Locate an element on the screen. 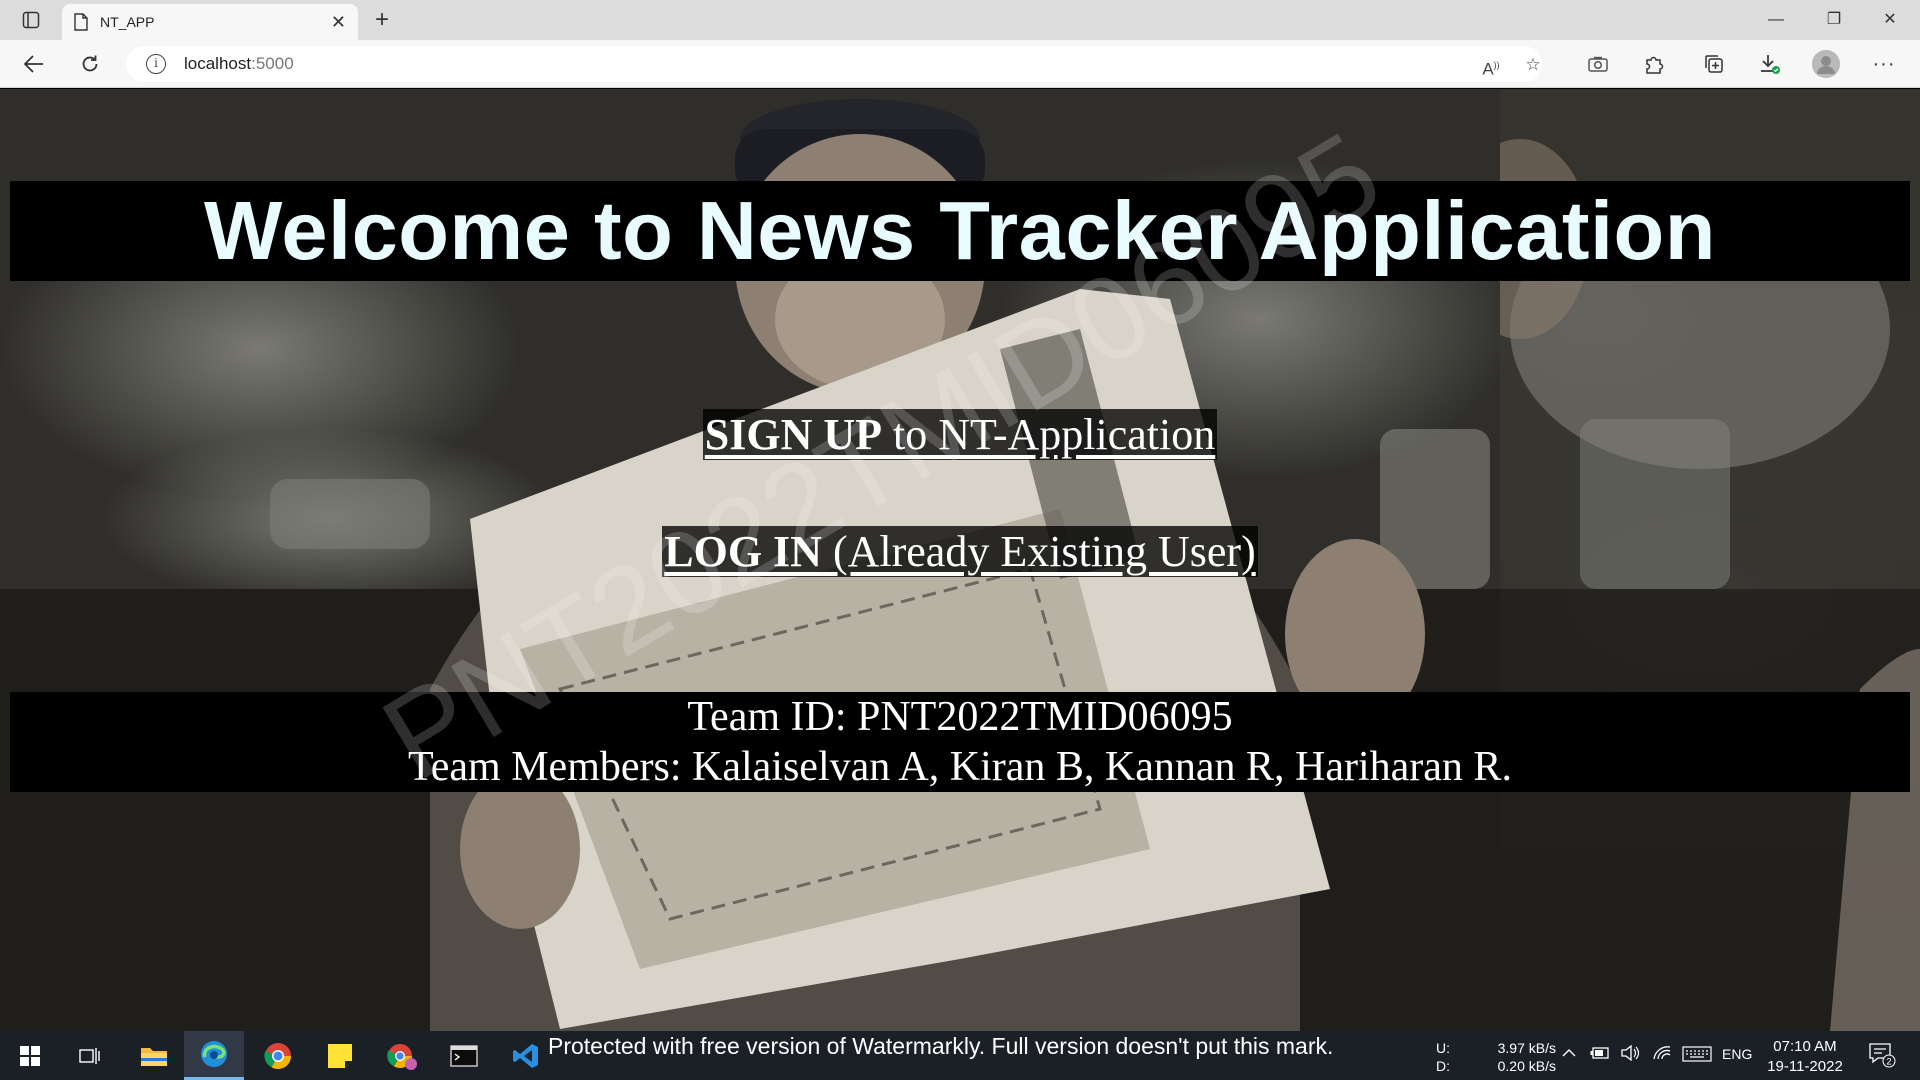 The height and width of the screenshot is (1080, 1920). browser-tab: NT_APP ✕ is located at coordinates (210, 22).